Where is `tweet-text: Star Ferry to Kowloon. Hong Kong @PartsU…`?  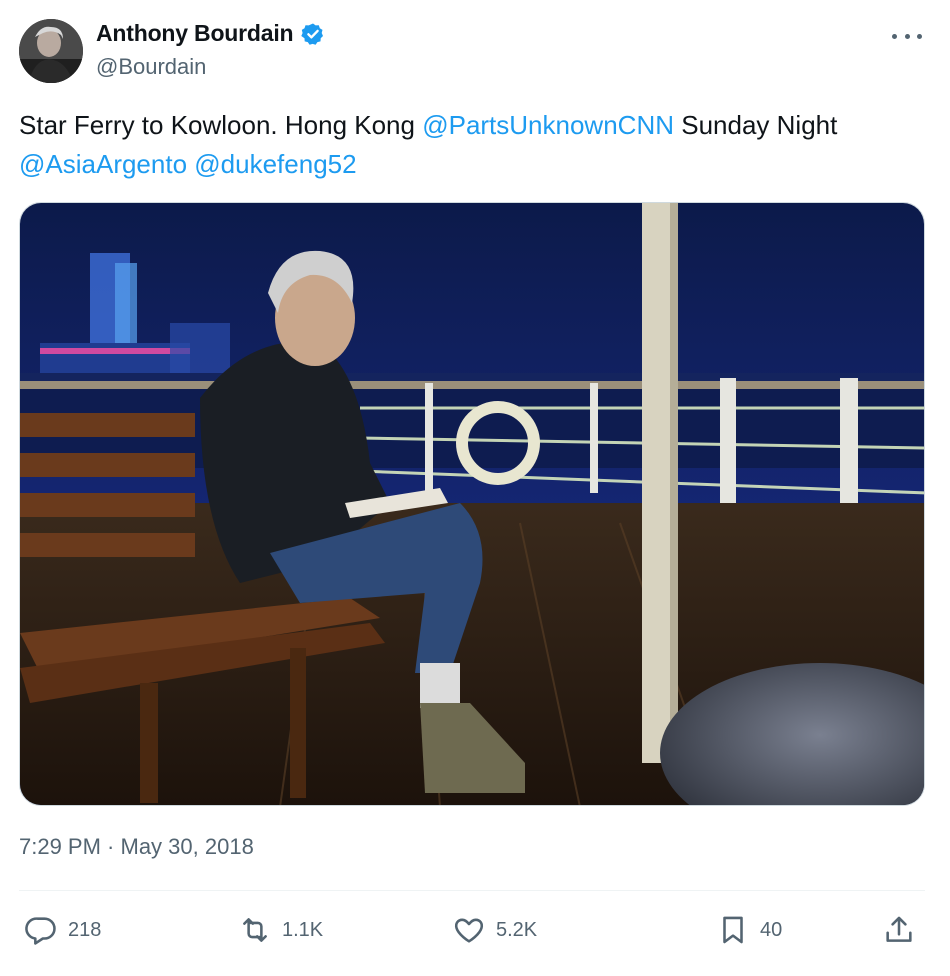
tweet-text: Star Ferry to Kowloon. Hong Kong @PartsU… is located at coordinates (469, 145).